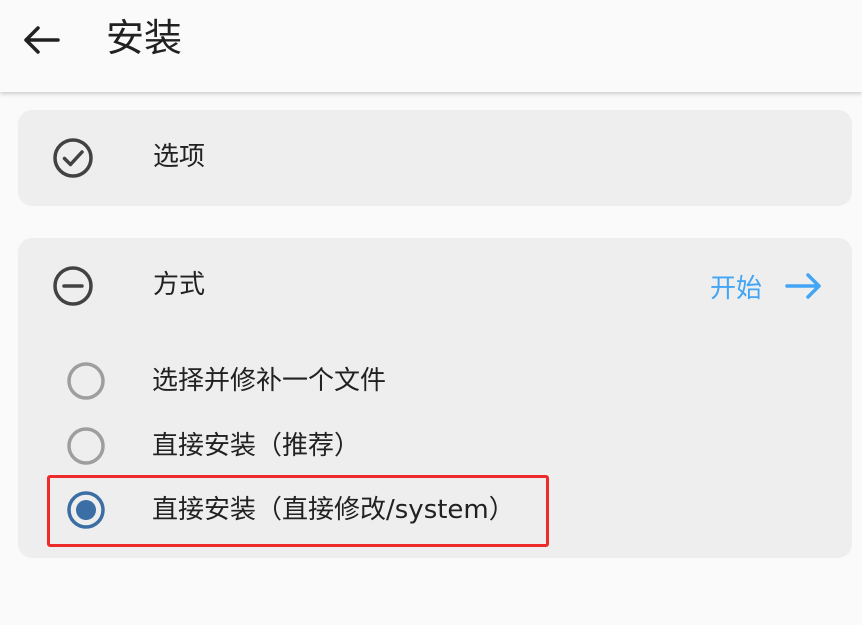 The image size is (862, 625). What do you see at coordinates (179, 157) in the screenshot?
I see `options-label: 选项` at bounding box center [179, 157].